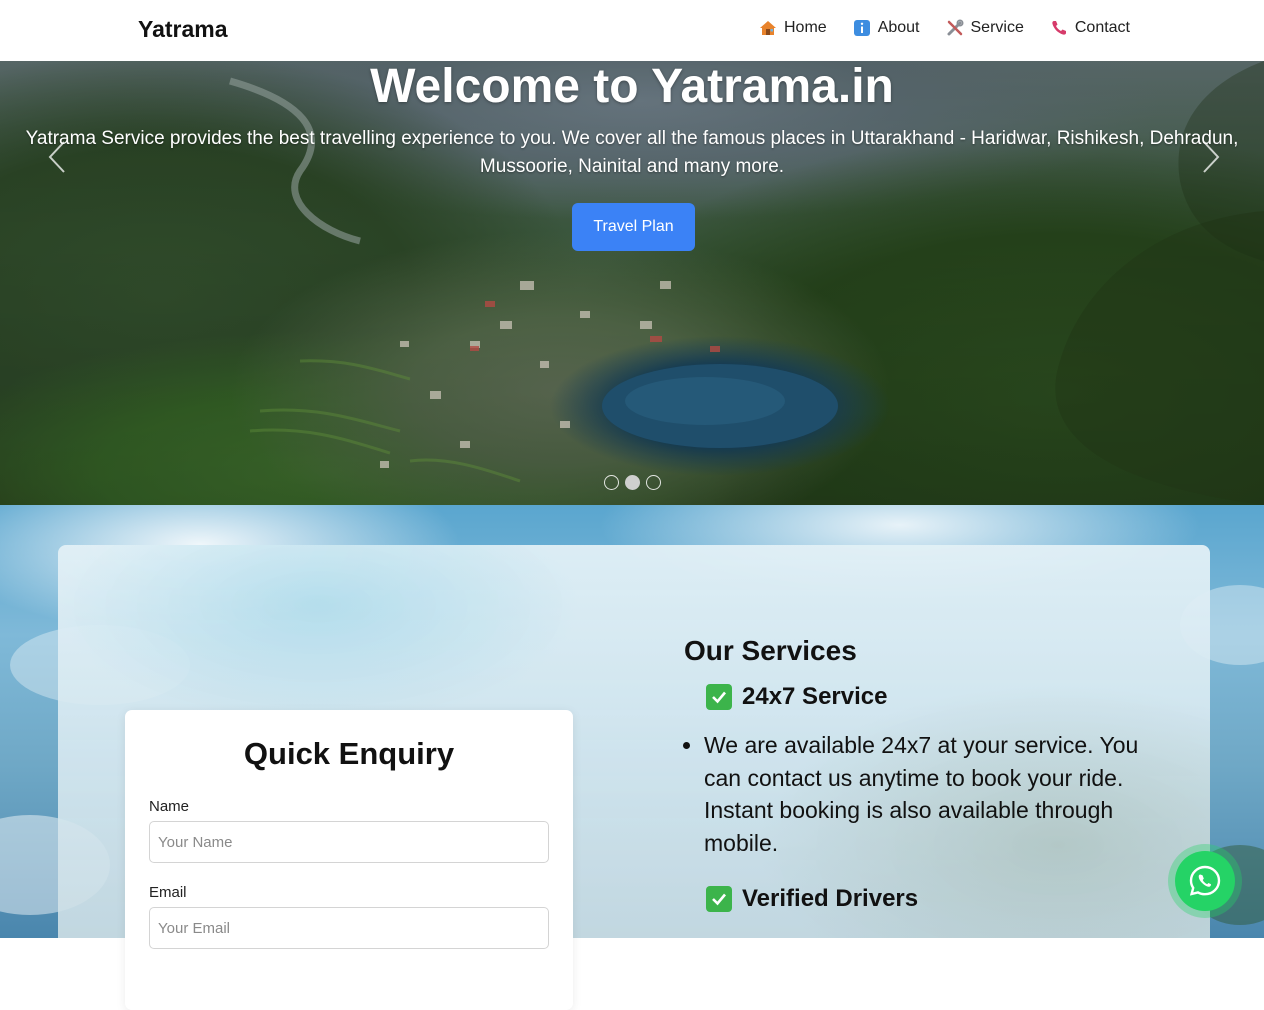 The height and width of the screenshot is (1010, 1264). What do you see at coordinates (944, 28) in the screenshot?
I see `nav-links: Home About Service Contact` at bounding box center [944, 28].